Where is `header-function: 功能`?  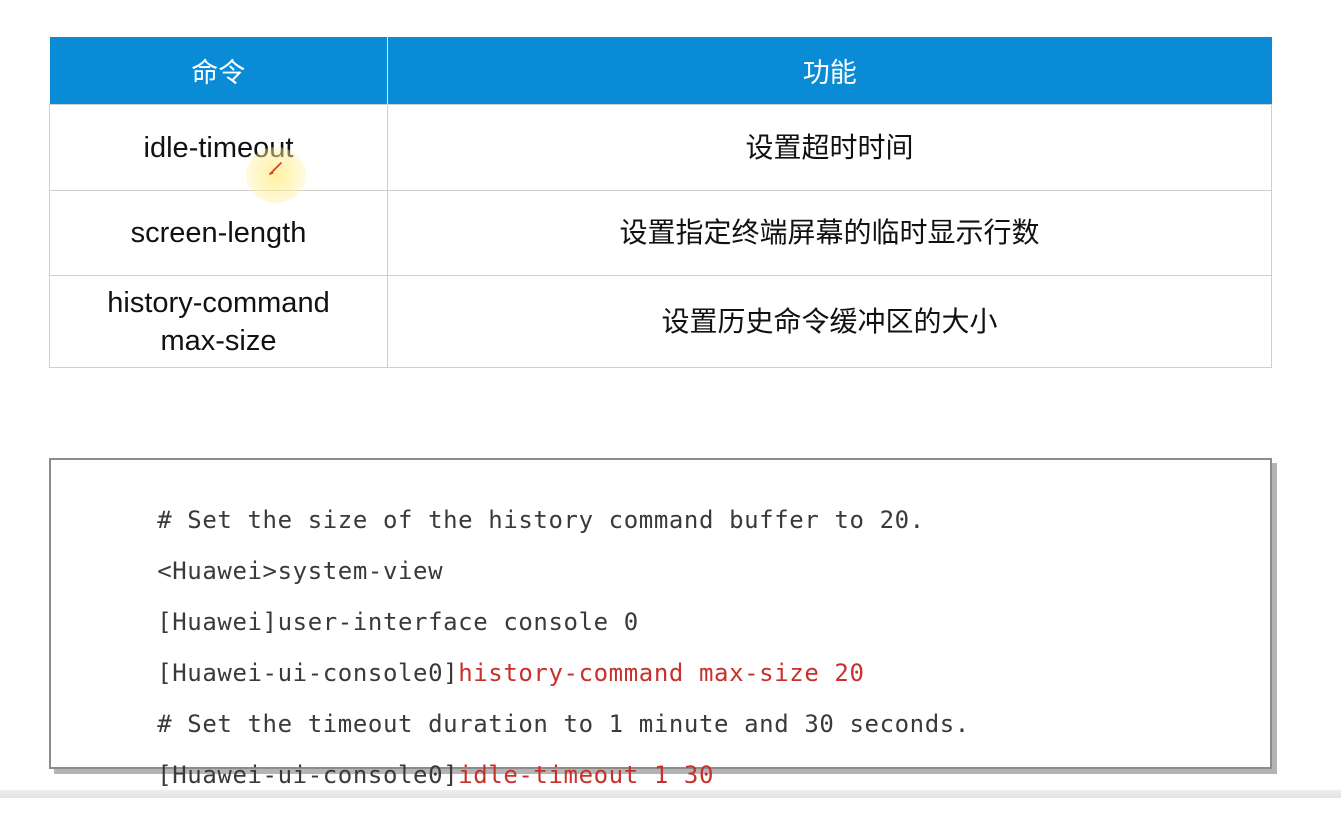
header-function: 功能 is located at coordinates (829, 71).